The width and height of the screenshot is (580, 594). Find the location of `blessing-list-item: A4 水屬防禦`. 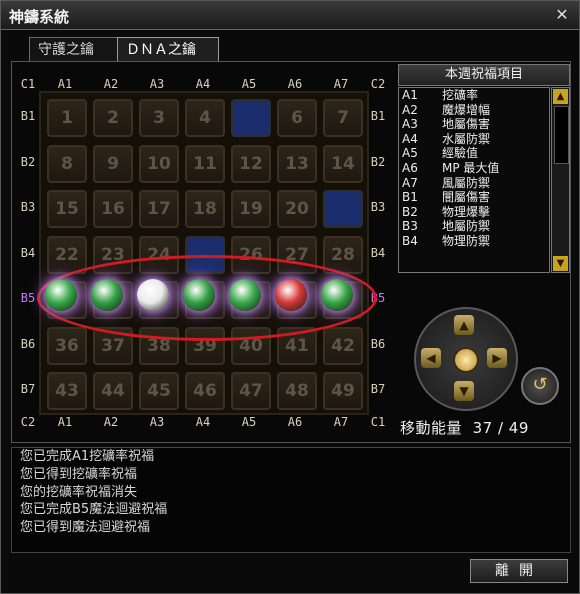

blessing-list-item: A4 水屬防禦 is located at coordinates (474, 139).